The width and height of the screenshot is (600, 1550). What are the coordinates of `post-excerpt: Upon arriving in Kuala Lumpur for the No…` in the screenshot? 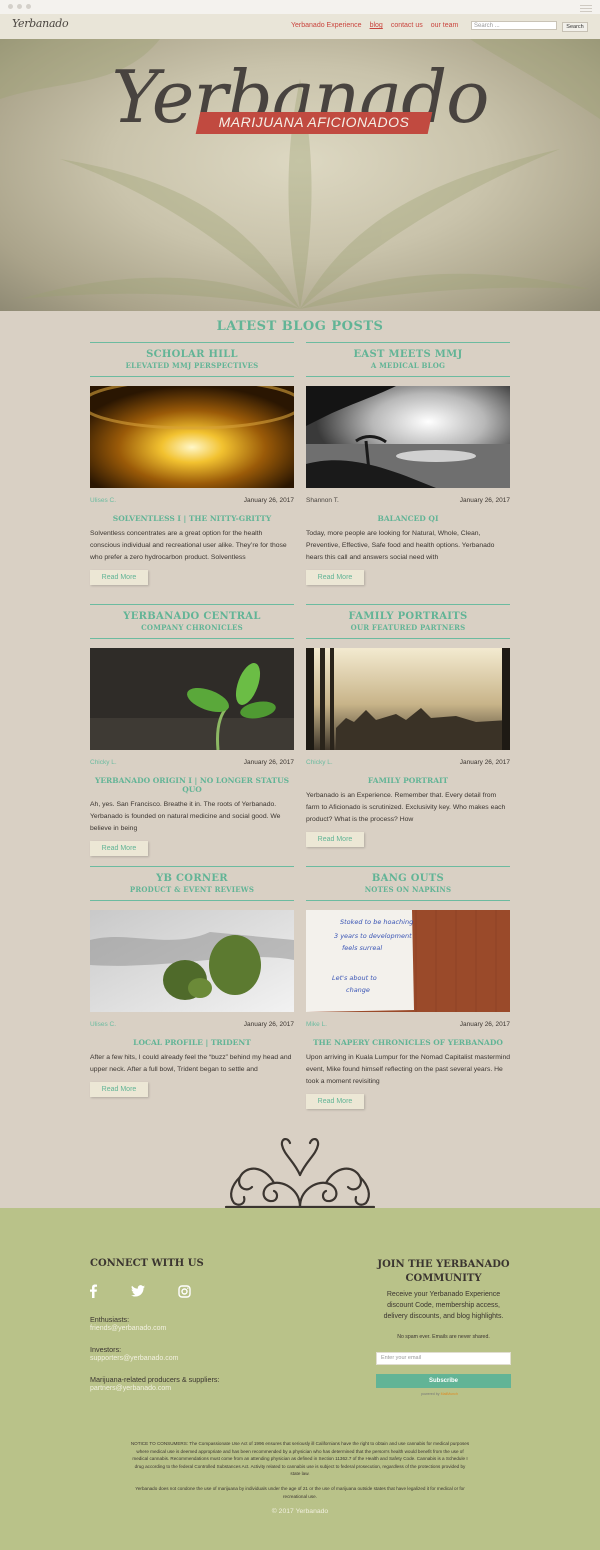 It's located at (408, 1069).